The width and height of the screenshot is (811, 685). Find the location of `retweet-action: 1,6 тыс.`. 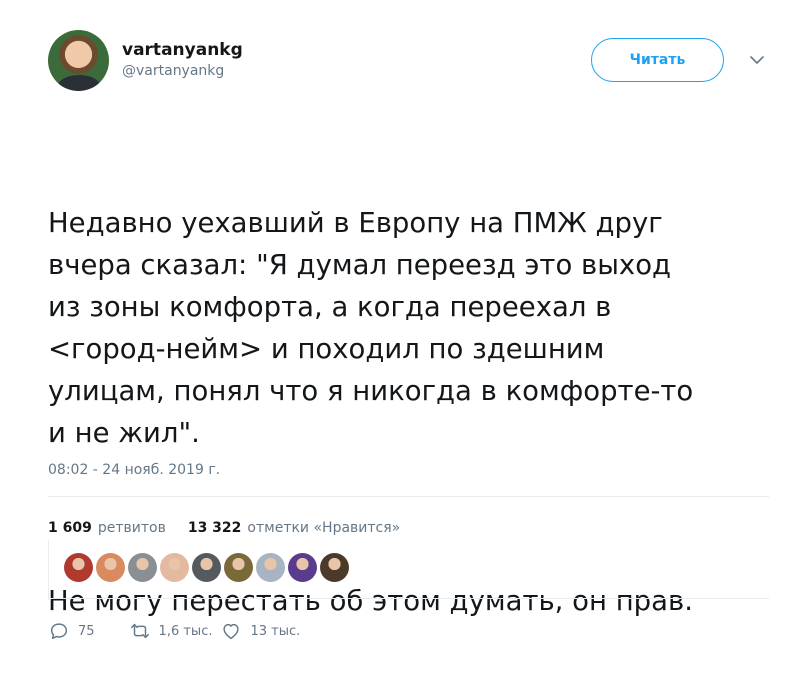

retweet-action: 1,6 тыс. is located at coordinates (171, 631).